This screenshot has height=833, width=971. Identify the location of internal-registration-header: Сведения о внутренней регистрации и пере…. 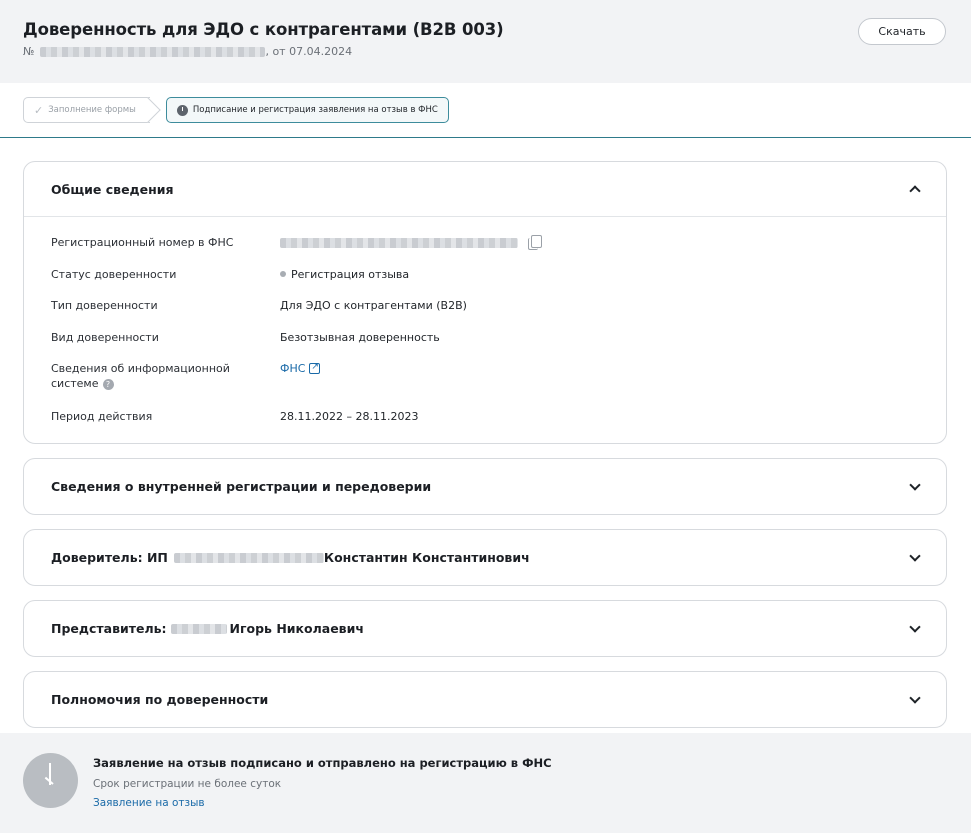
(485, 486).